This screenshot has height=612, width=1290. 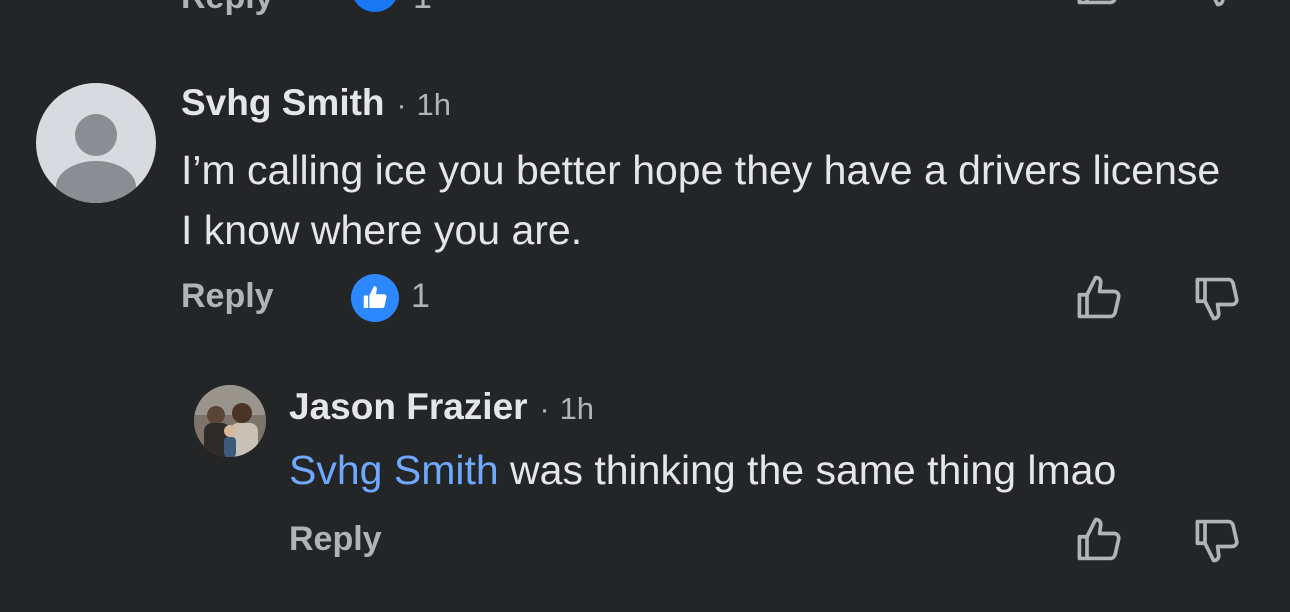 I want to click on previous-thumbs-up-icon, so click(x=1100, y=5).